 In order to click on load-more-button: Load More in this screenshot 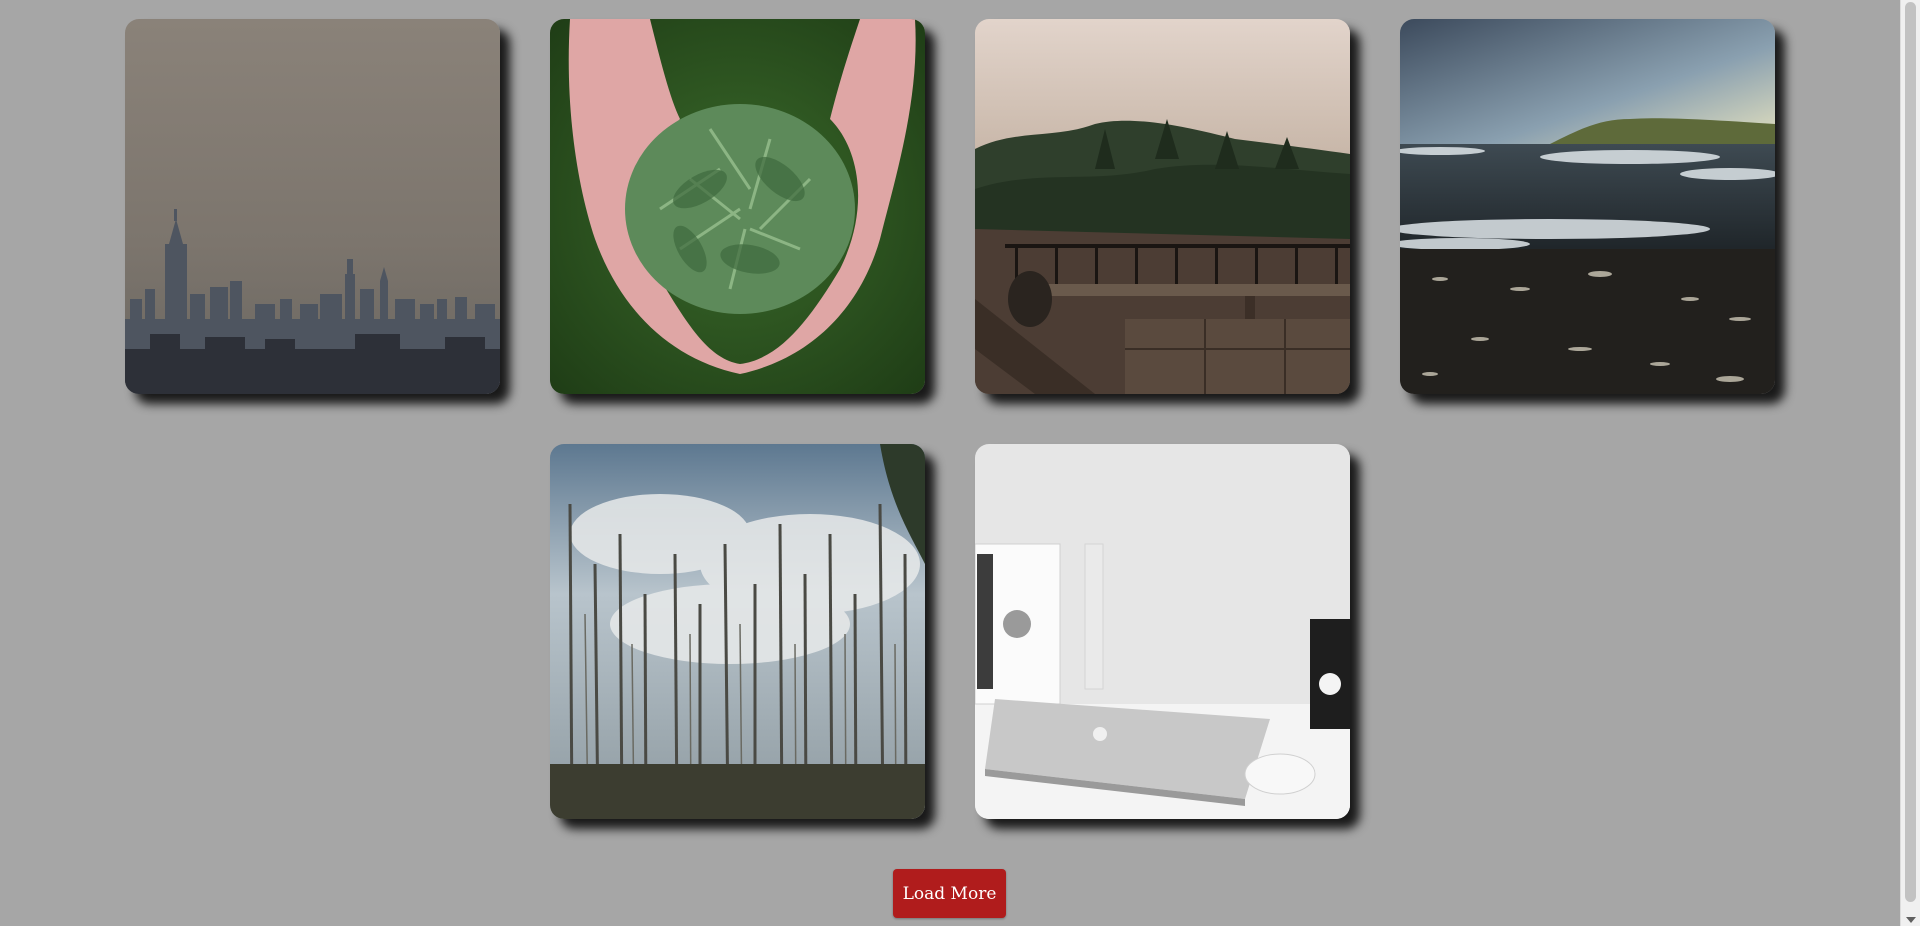, I will do `click(949, 893)`.